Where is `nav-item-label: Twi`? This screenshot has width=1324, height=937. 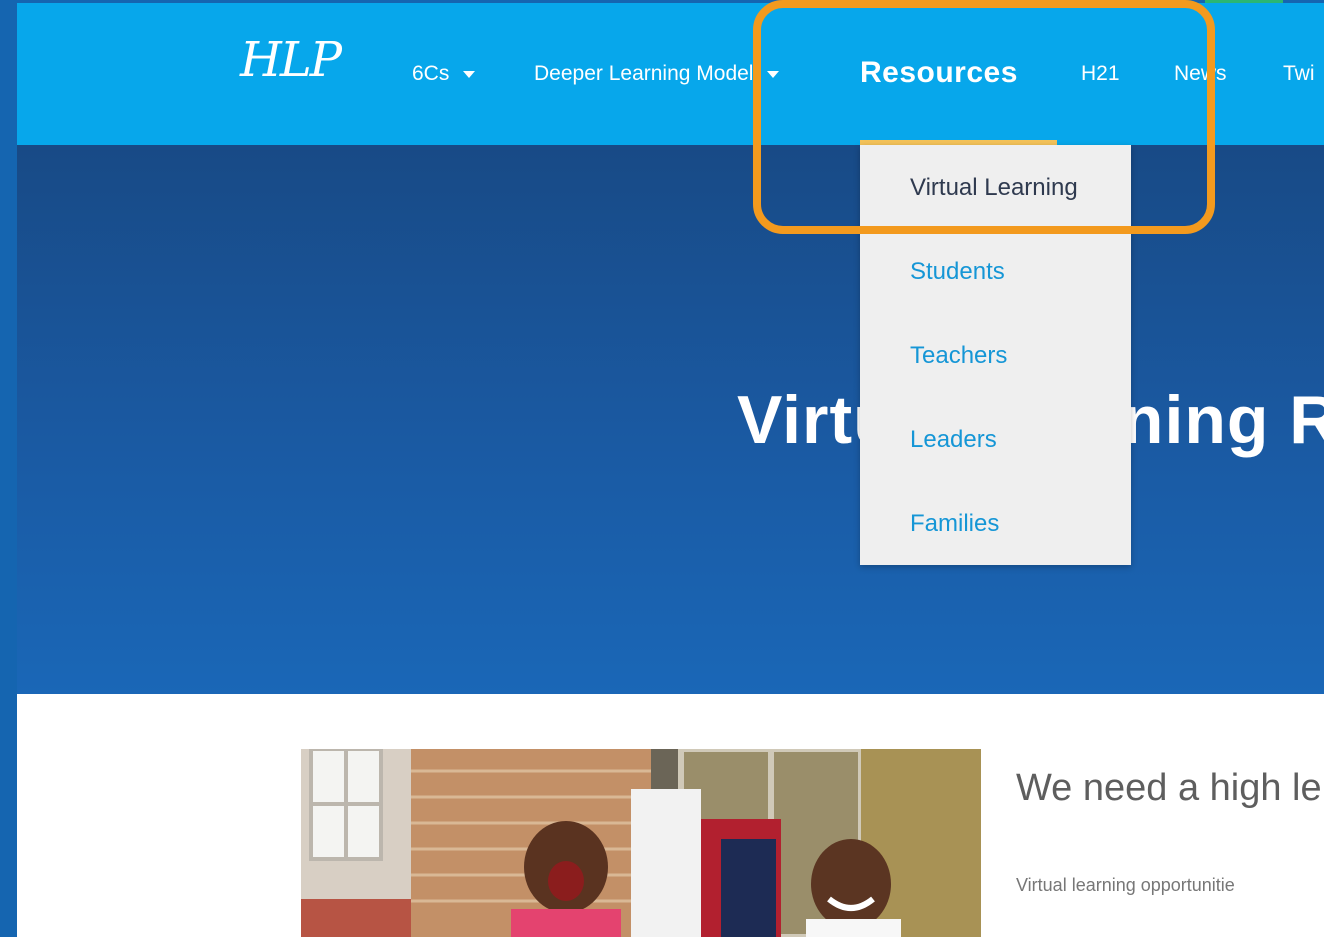
nav-item-label: Twi is located at coordinates (1299, 73).